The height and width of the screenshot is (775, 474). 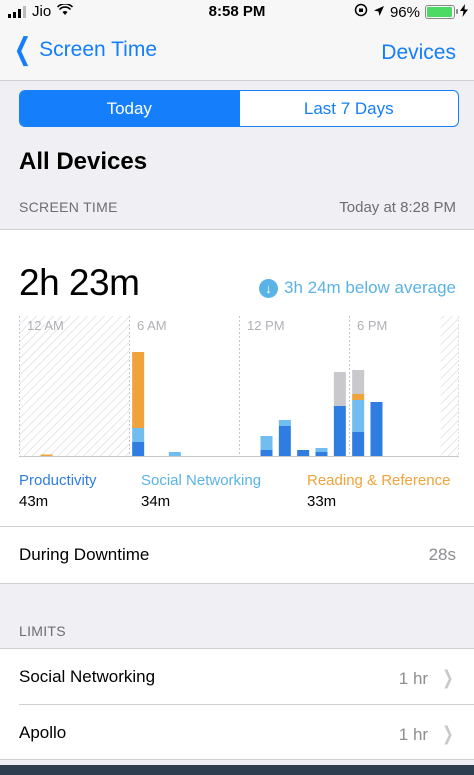 I want to click on bar-productivity-h18, so click(x=358, y=444).